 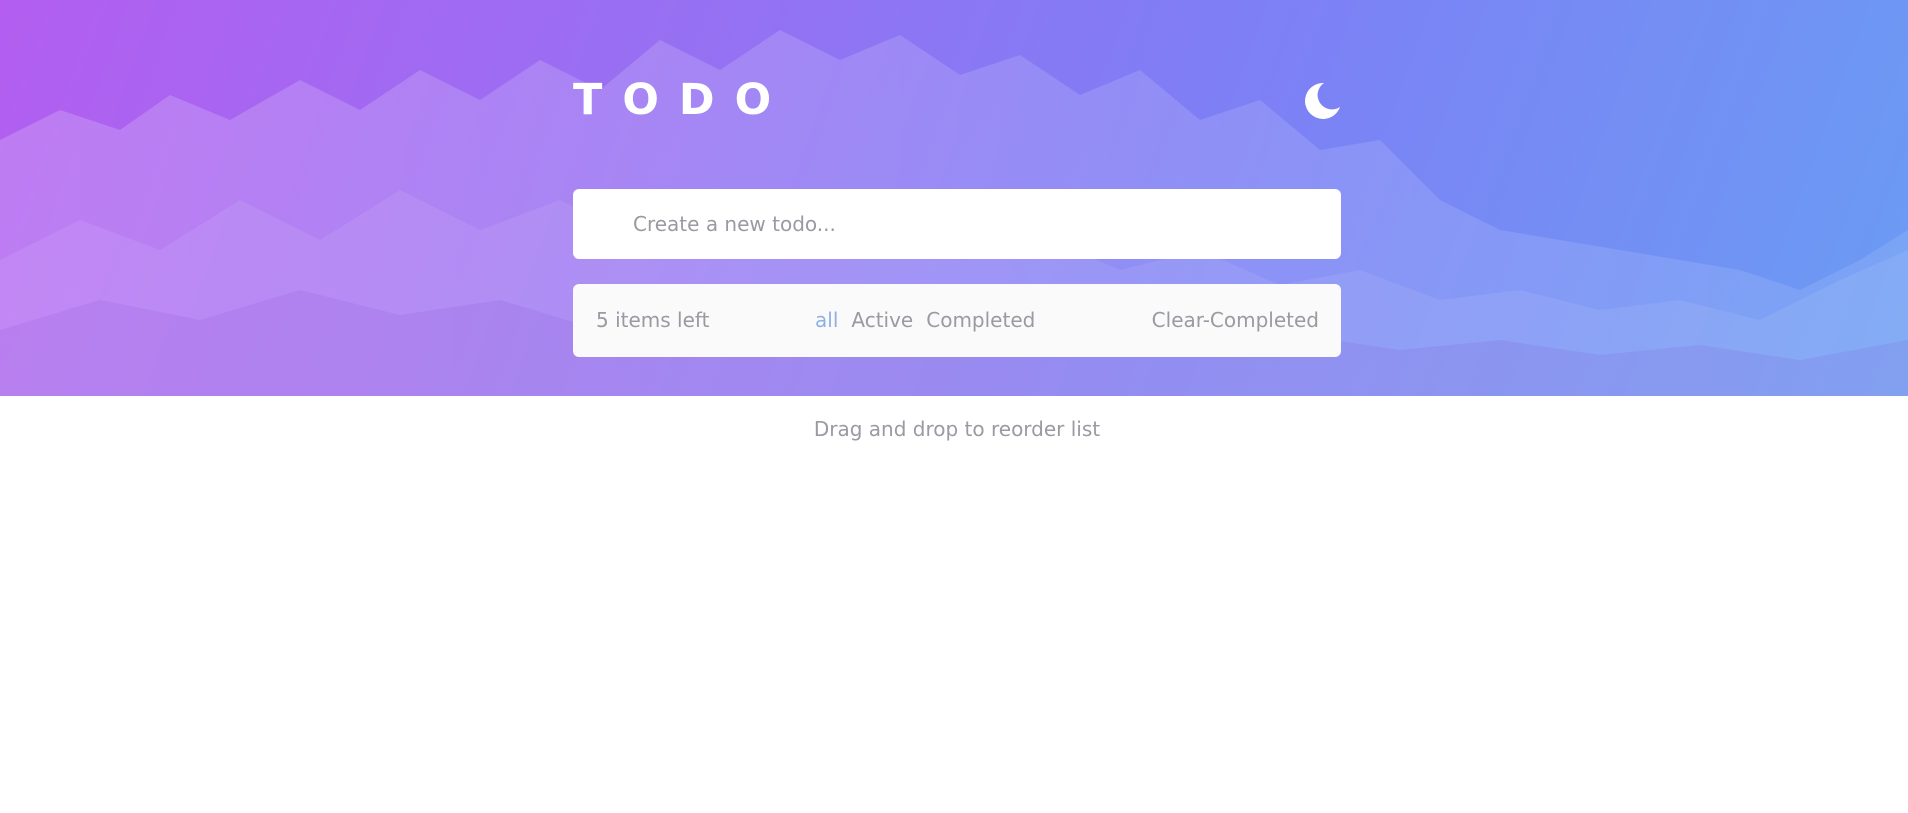 What do you see at coordinates (925, 320) in the screenshot?
I see `filter-group: all Active Completed` at bounding box center [925, 320].